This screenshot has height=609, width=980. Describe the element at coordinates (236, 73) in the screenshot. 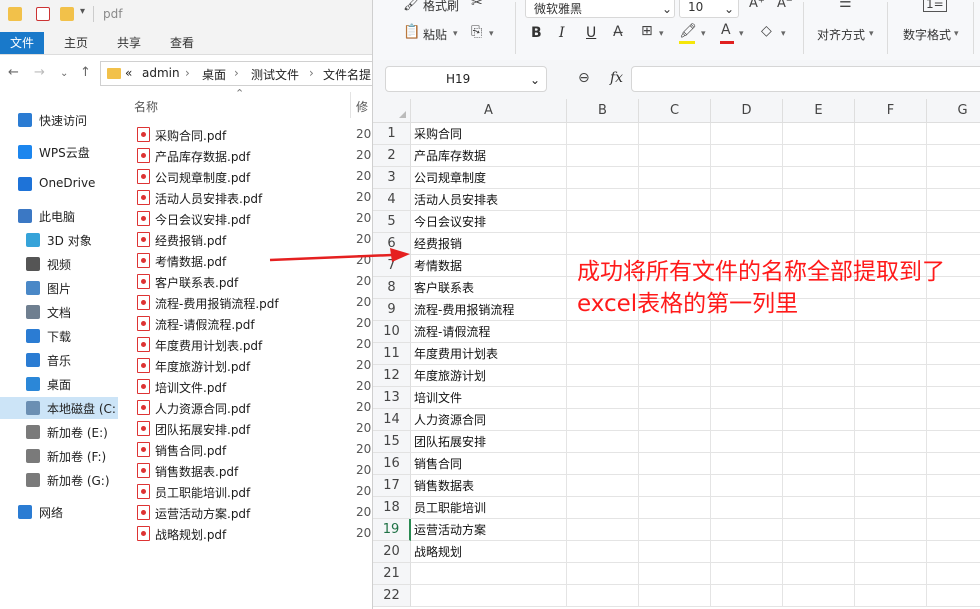

I see `address-box: « admin › 桌面 › 测试文件 › 文件名提` at that location.